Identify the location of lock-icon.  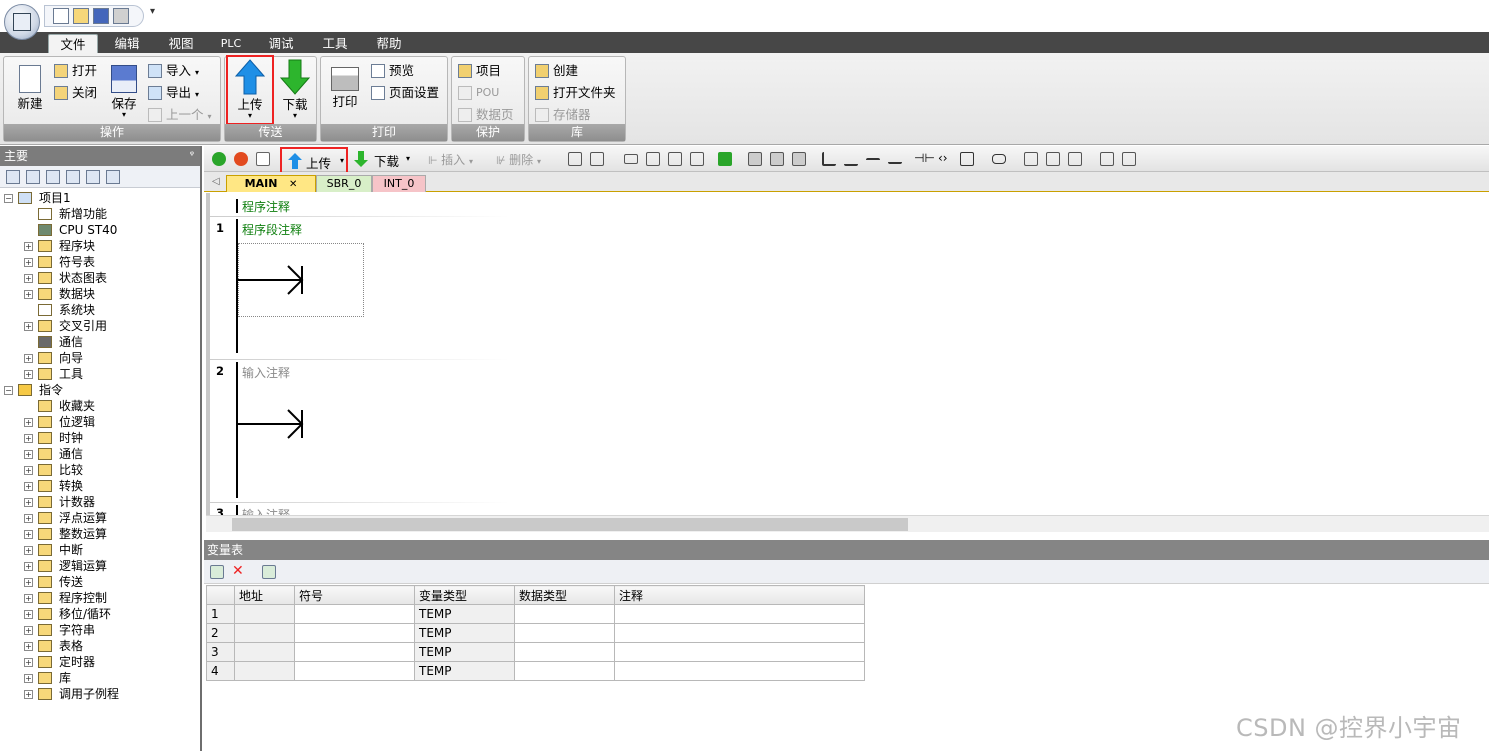
(755, 159).